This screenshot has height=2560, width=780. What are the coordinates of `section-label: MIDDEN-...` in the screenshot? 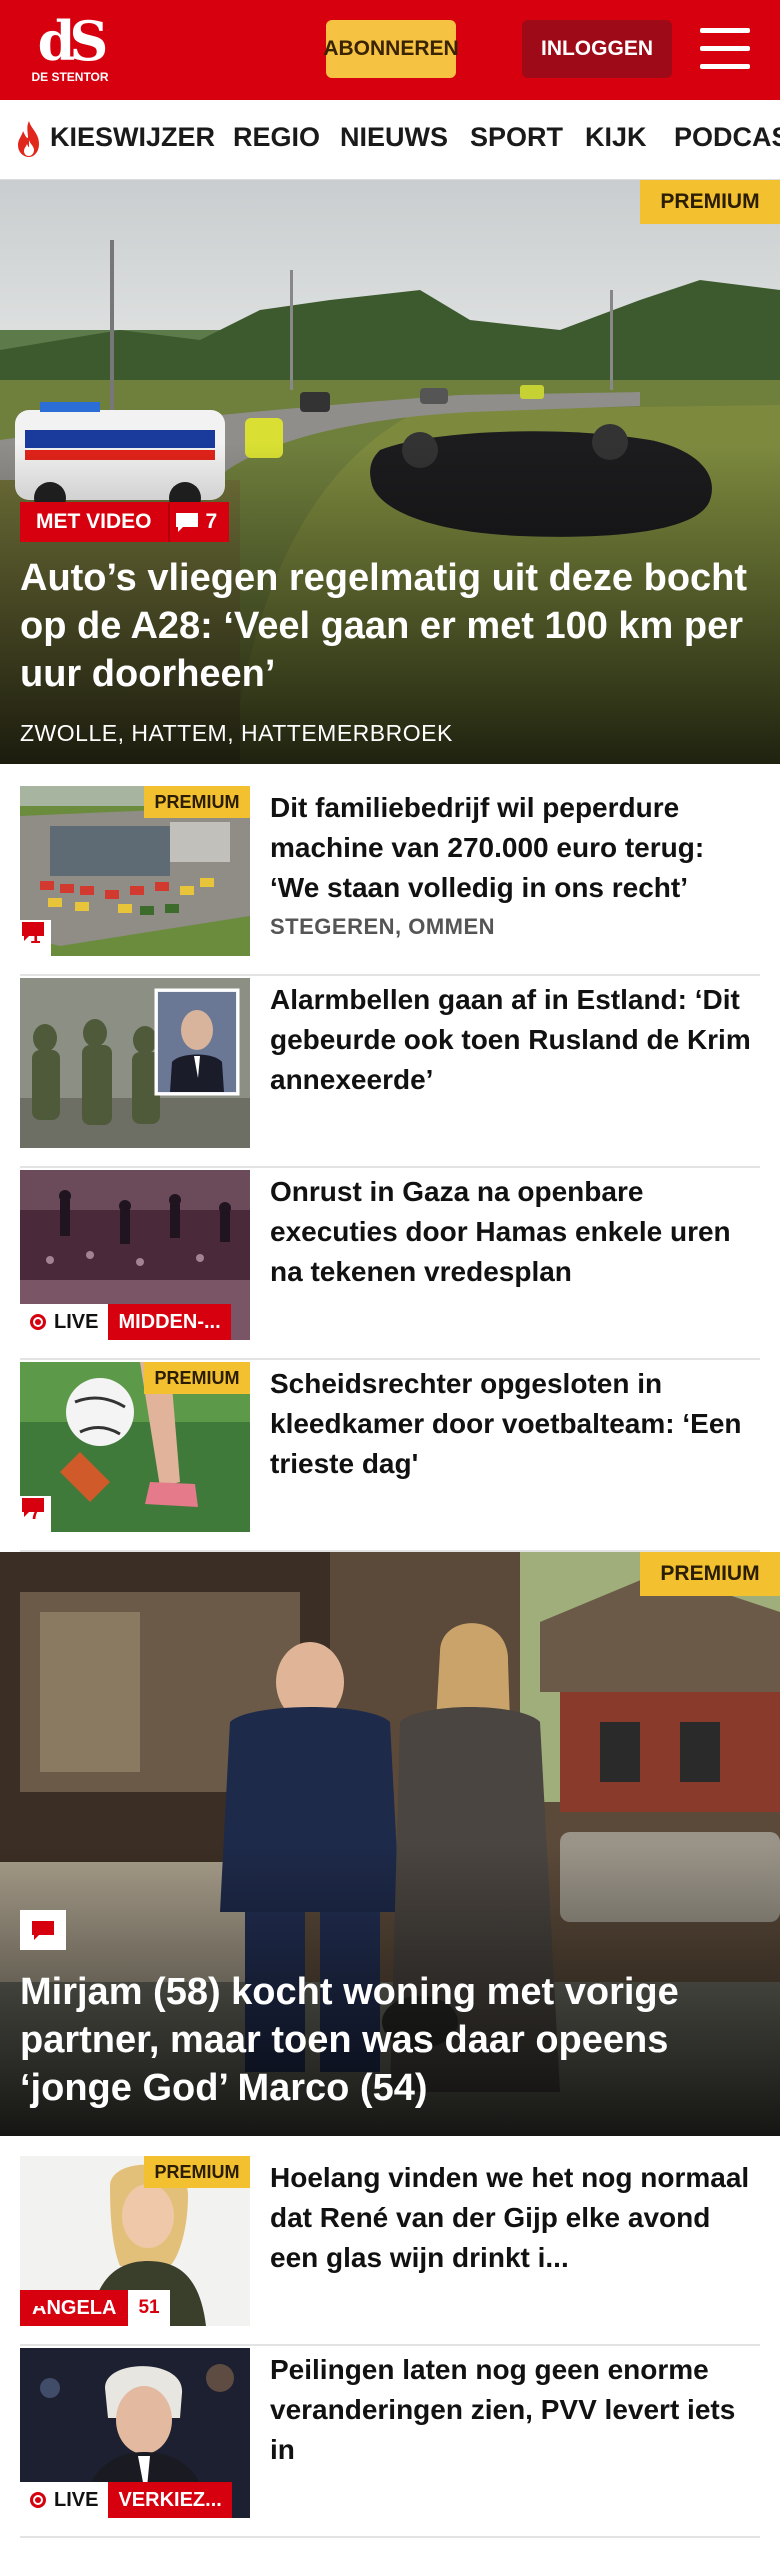 It's located at (169, 1322).